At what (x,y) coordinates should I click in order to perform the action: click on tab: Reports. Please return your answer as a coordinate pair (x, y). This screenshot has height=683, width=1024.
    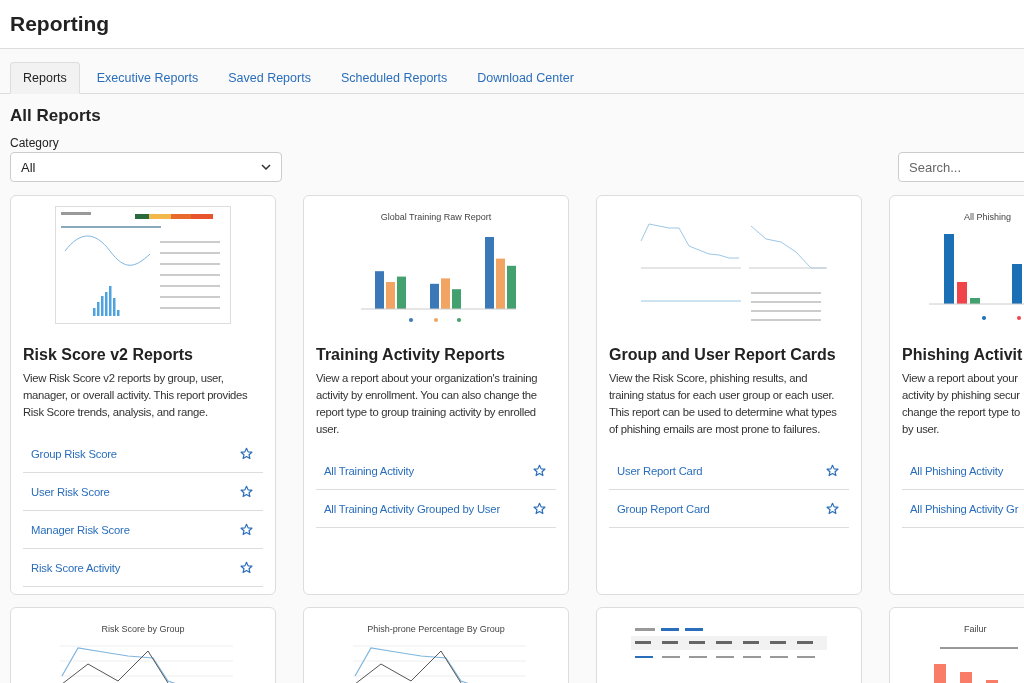
    Looking at the image, I should click on (45, 78).